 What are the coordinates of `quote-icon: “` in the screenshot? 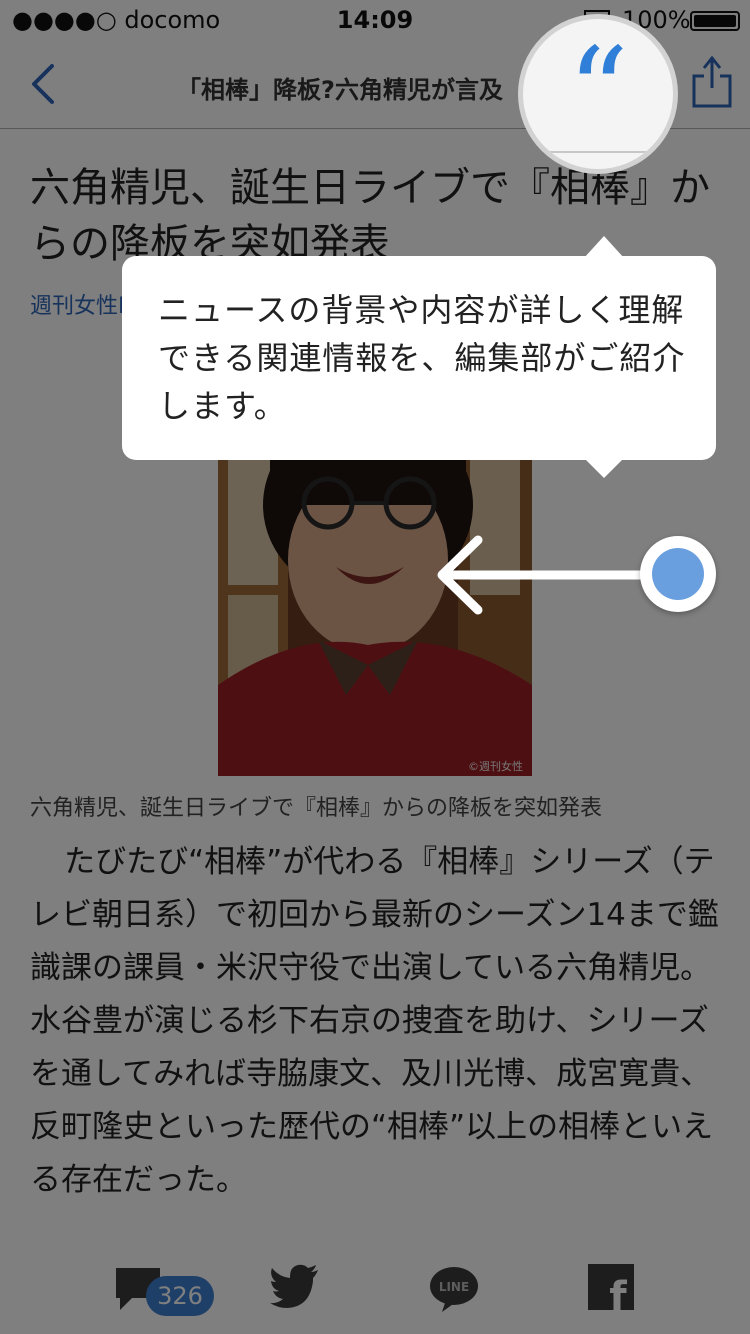 It's located at (598, 92).